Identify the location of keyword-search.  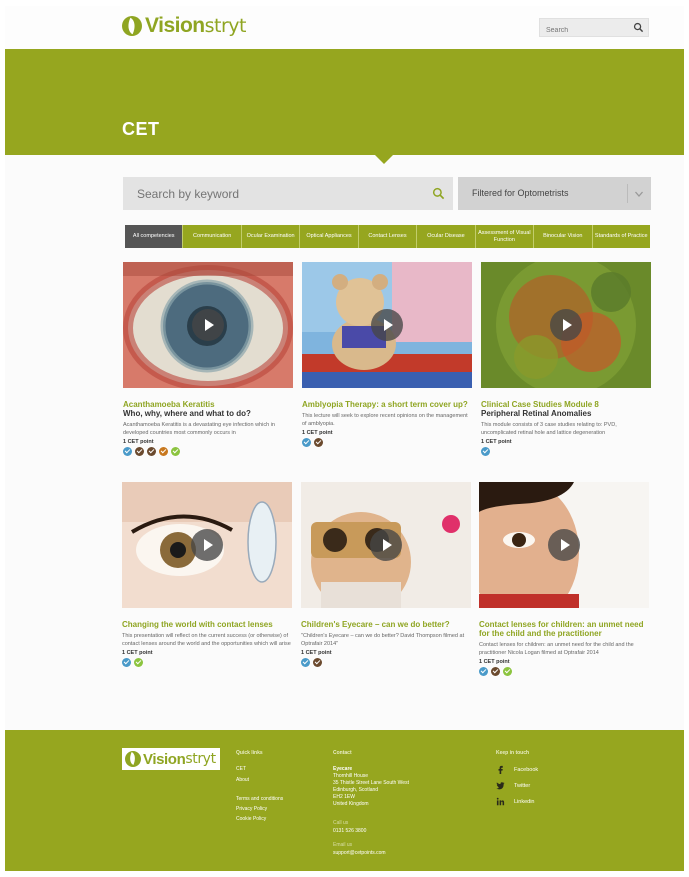
(288, 193).